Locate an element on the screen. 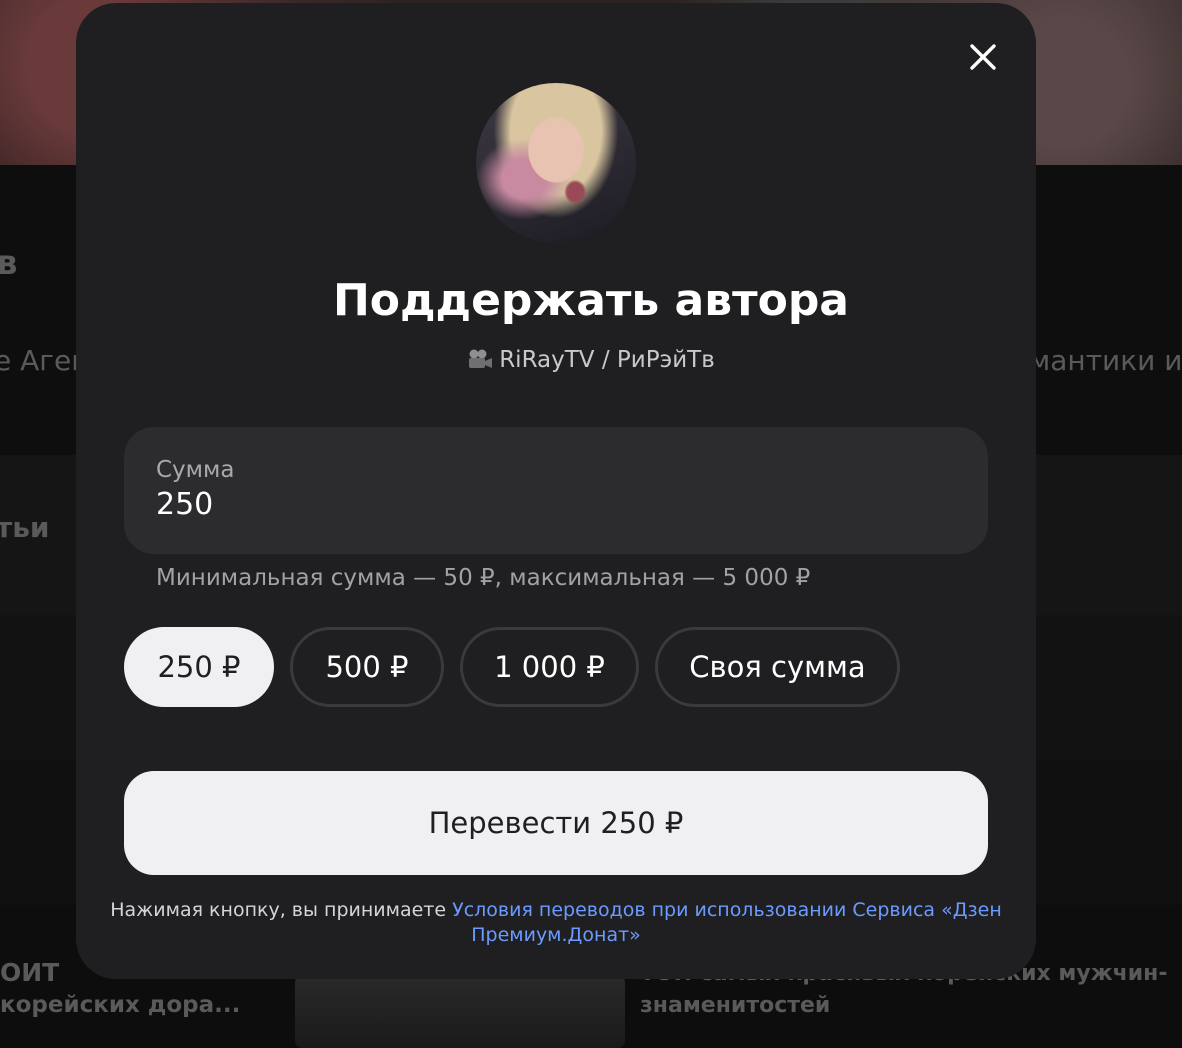  modal-title: Поддержать автора is located at coordinates (591, 300).